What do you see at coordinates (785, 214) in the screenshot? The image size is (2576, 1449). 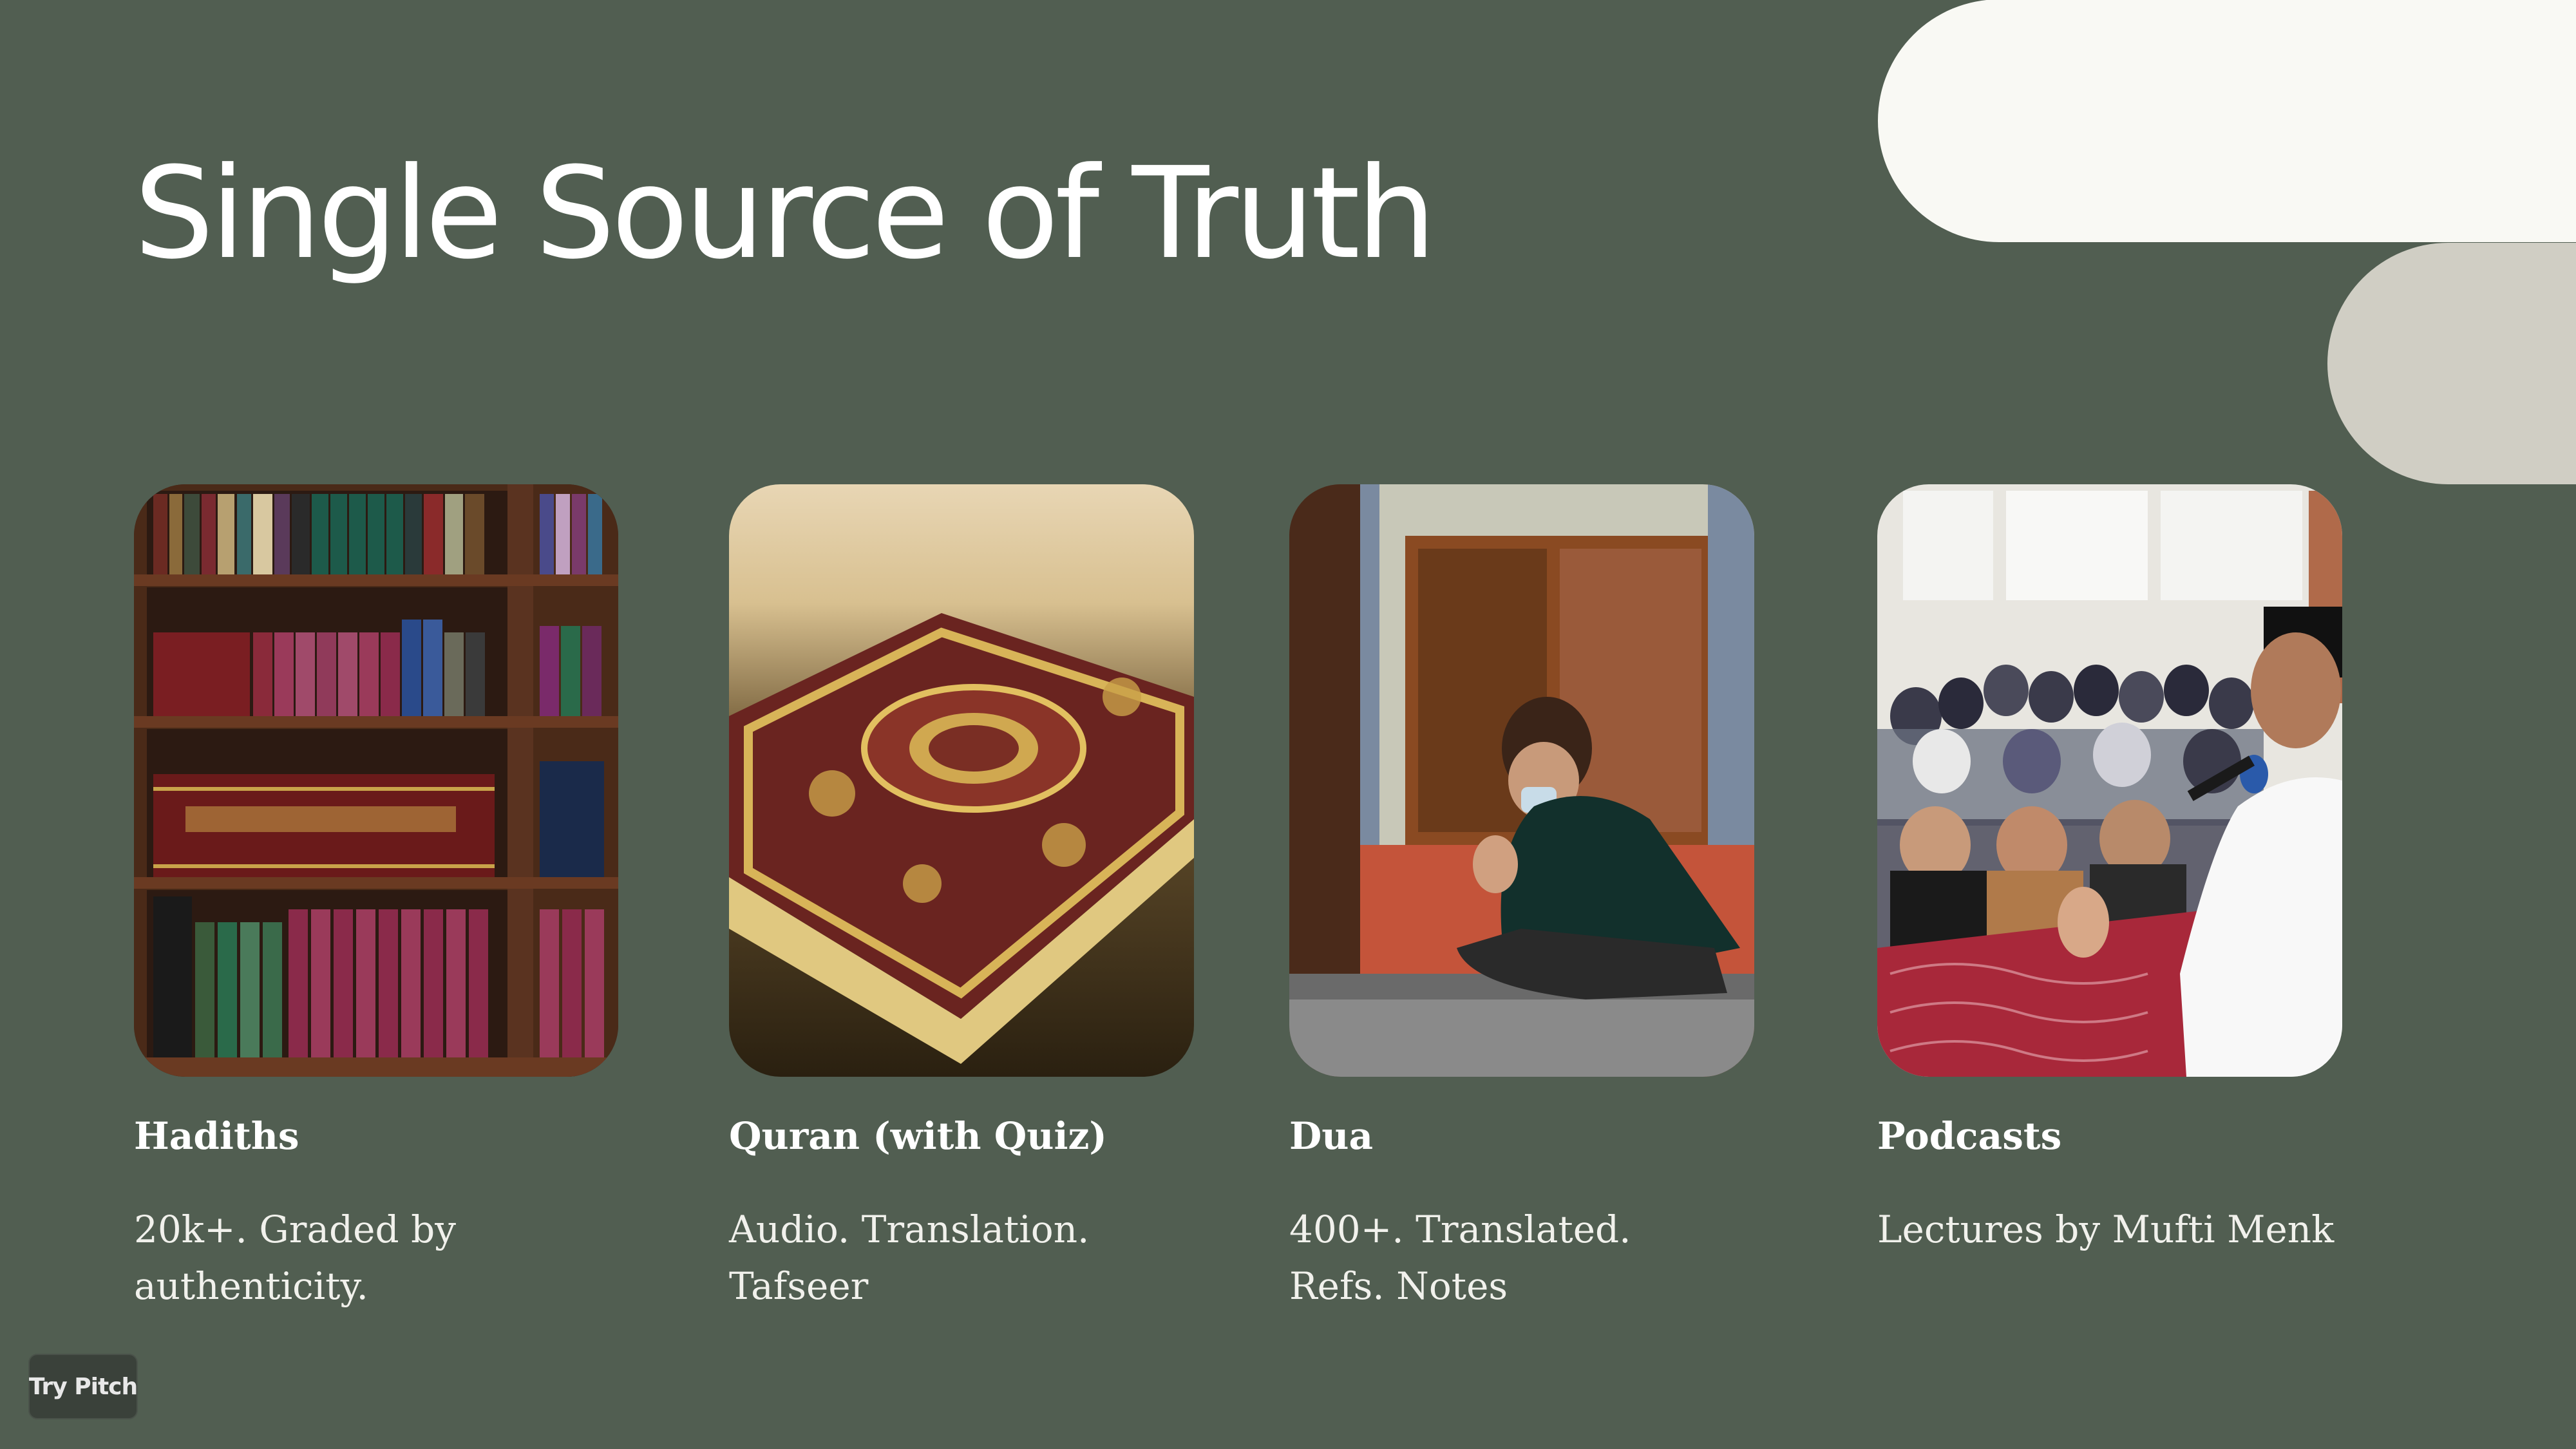 I see `slide-title: Single Source of Truth` at bounding box center [785, 214].